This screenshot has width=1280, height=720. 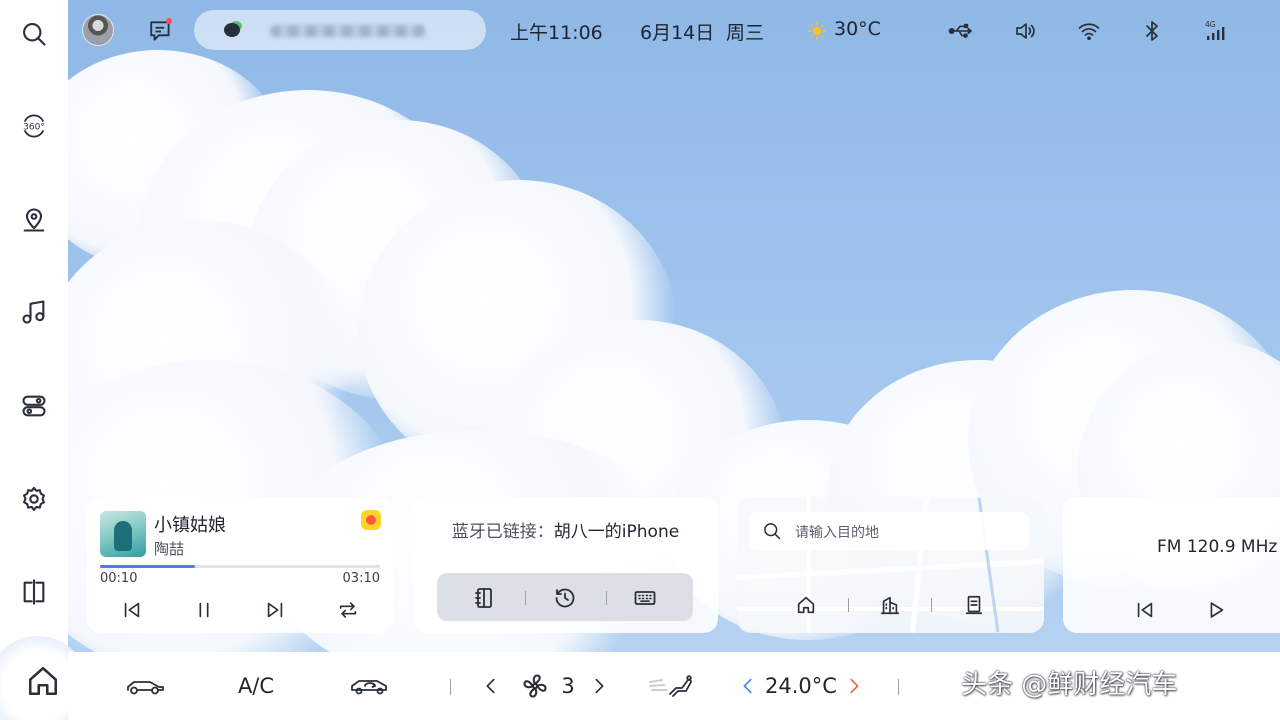 I want to click on 360-label: 360°, so click(x=34, y=128).